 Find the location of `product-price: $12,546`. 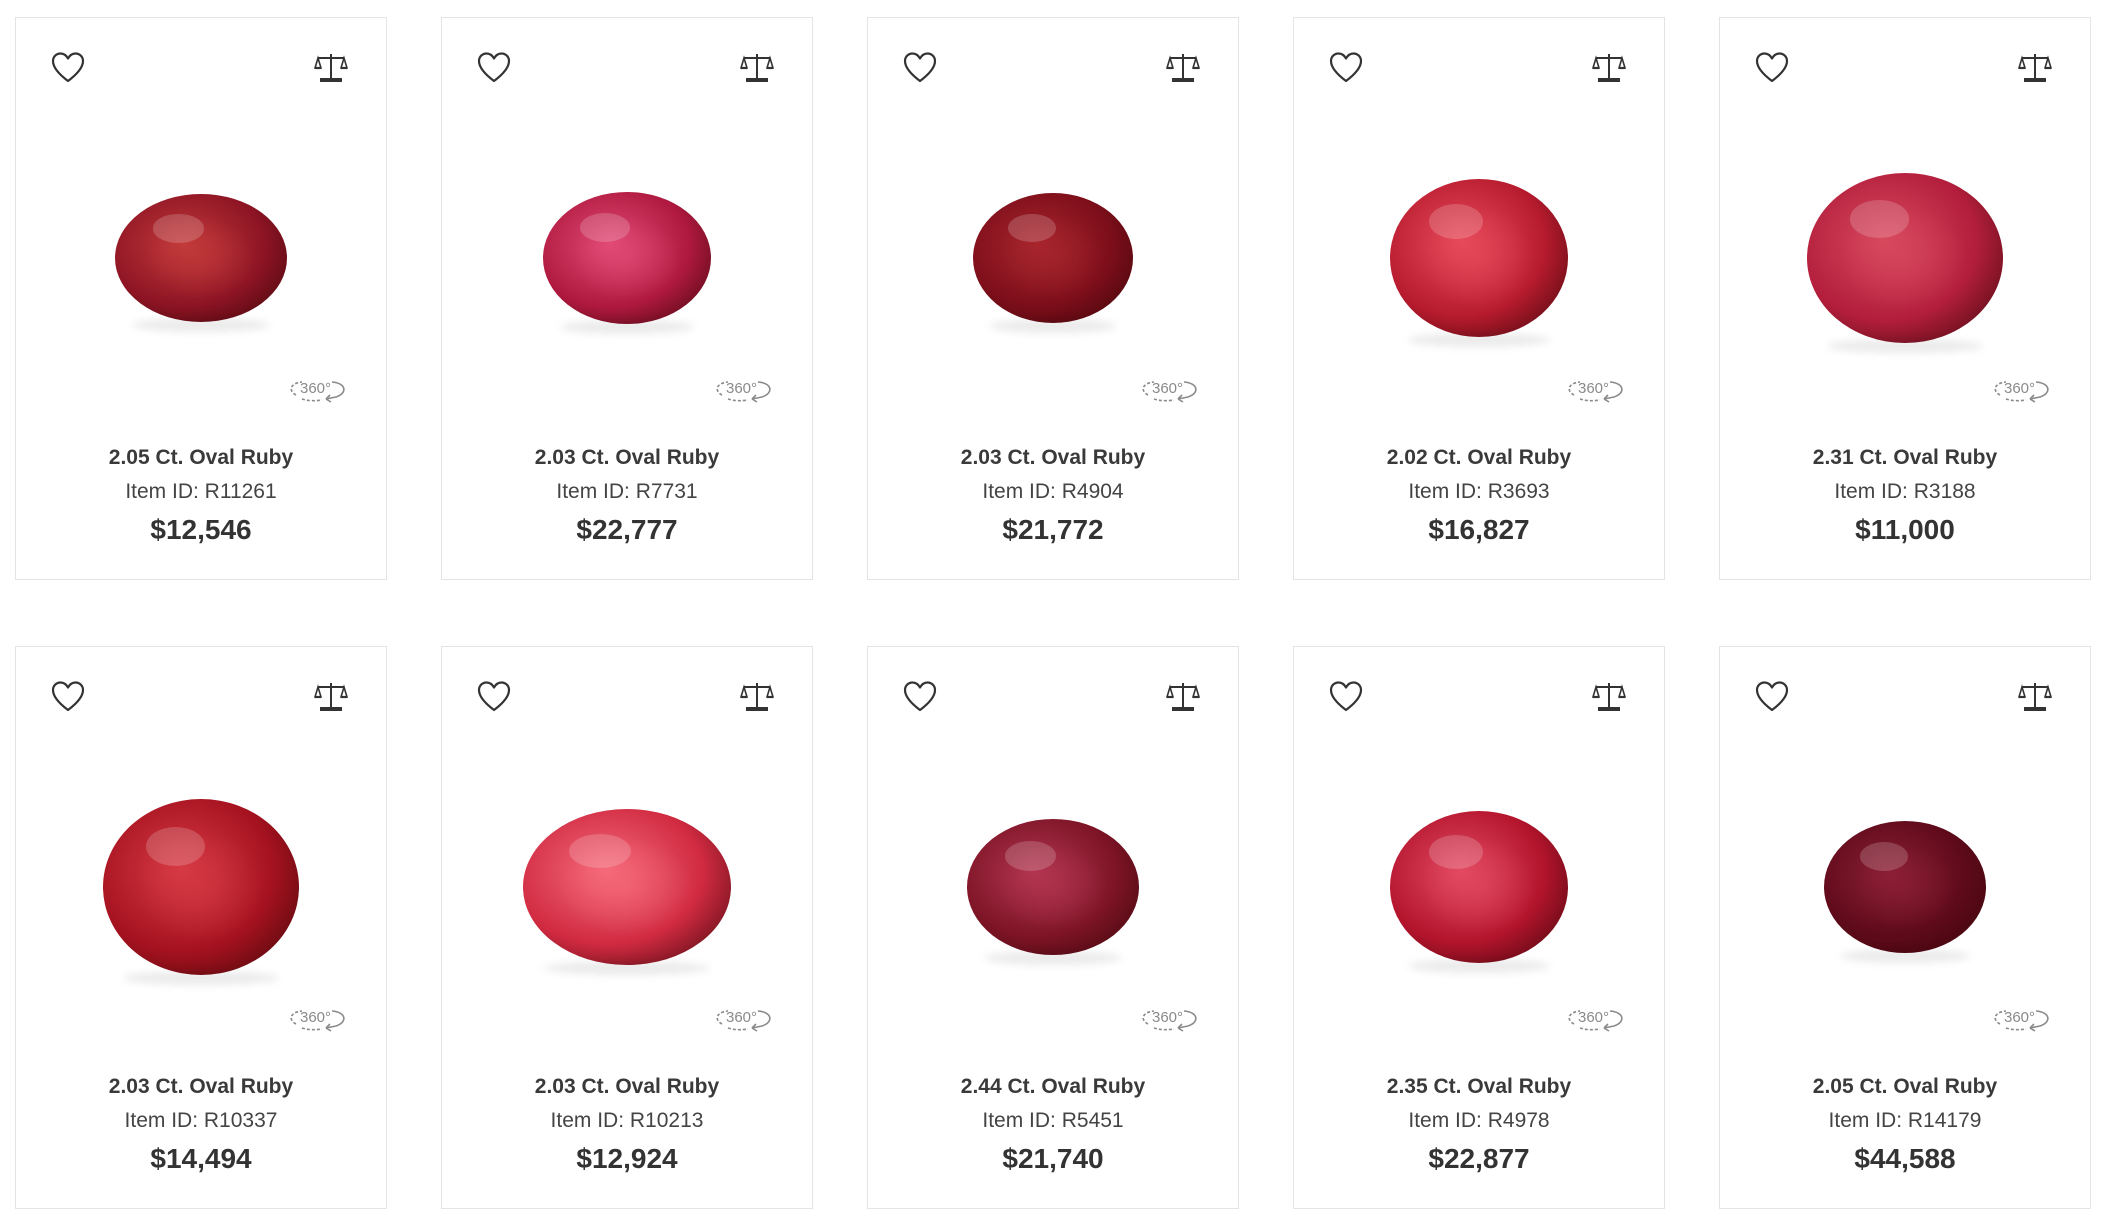

product-price: $12,546 is located at coordinates (201, 529).